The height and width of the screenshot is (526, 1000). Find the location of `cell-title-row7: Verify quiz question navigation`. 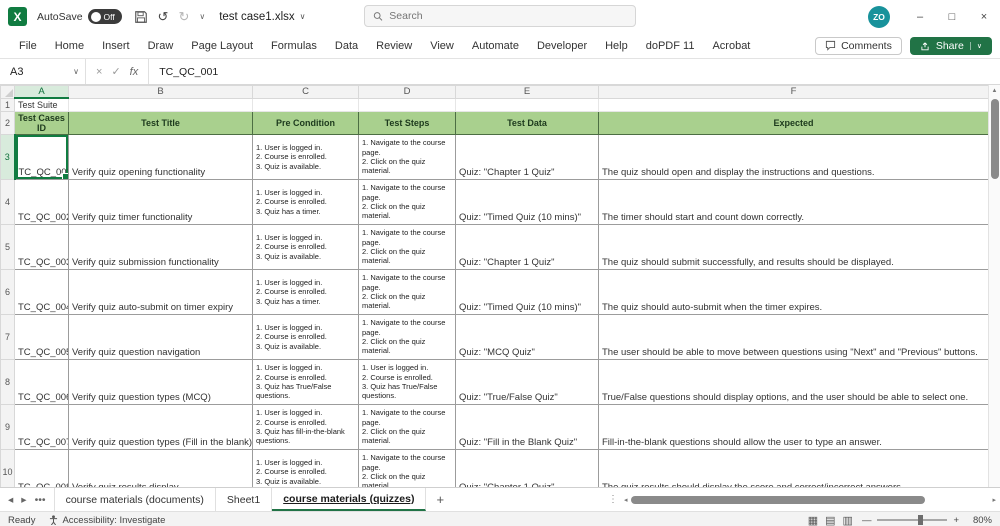

cell-title-row7: Verify quiz question navigation is located at coordinates (160, 337).